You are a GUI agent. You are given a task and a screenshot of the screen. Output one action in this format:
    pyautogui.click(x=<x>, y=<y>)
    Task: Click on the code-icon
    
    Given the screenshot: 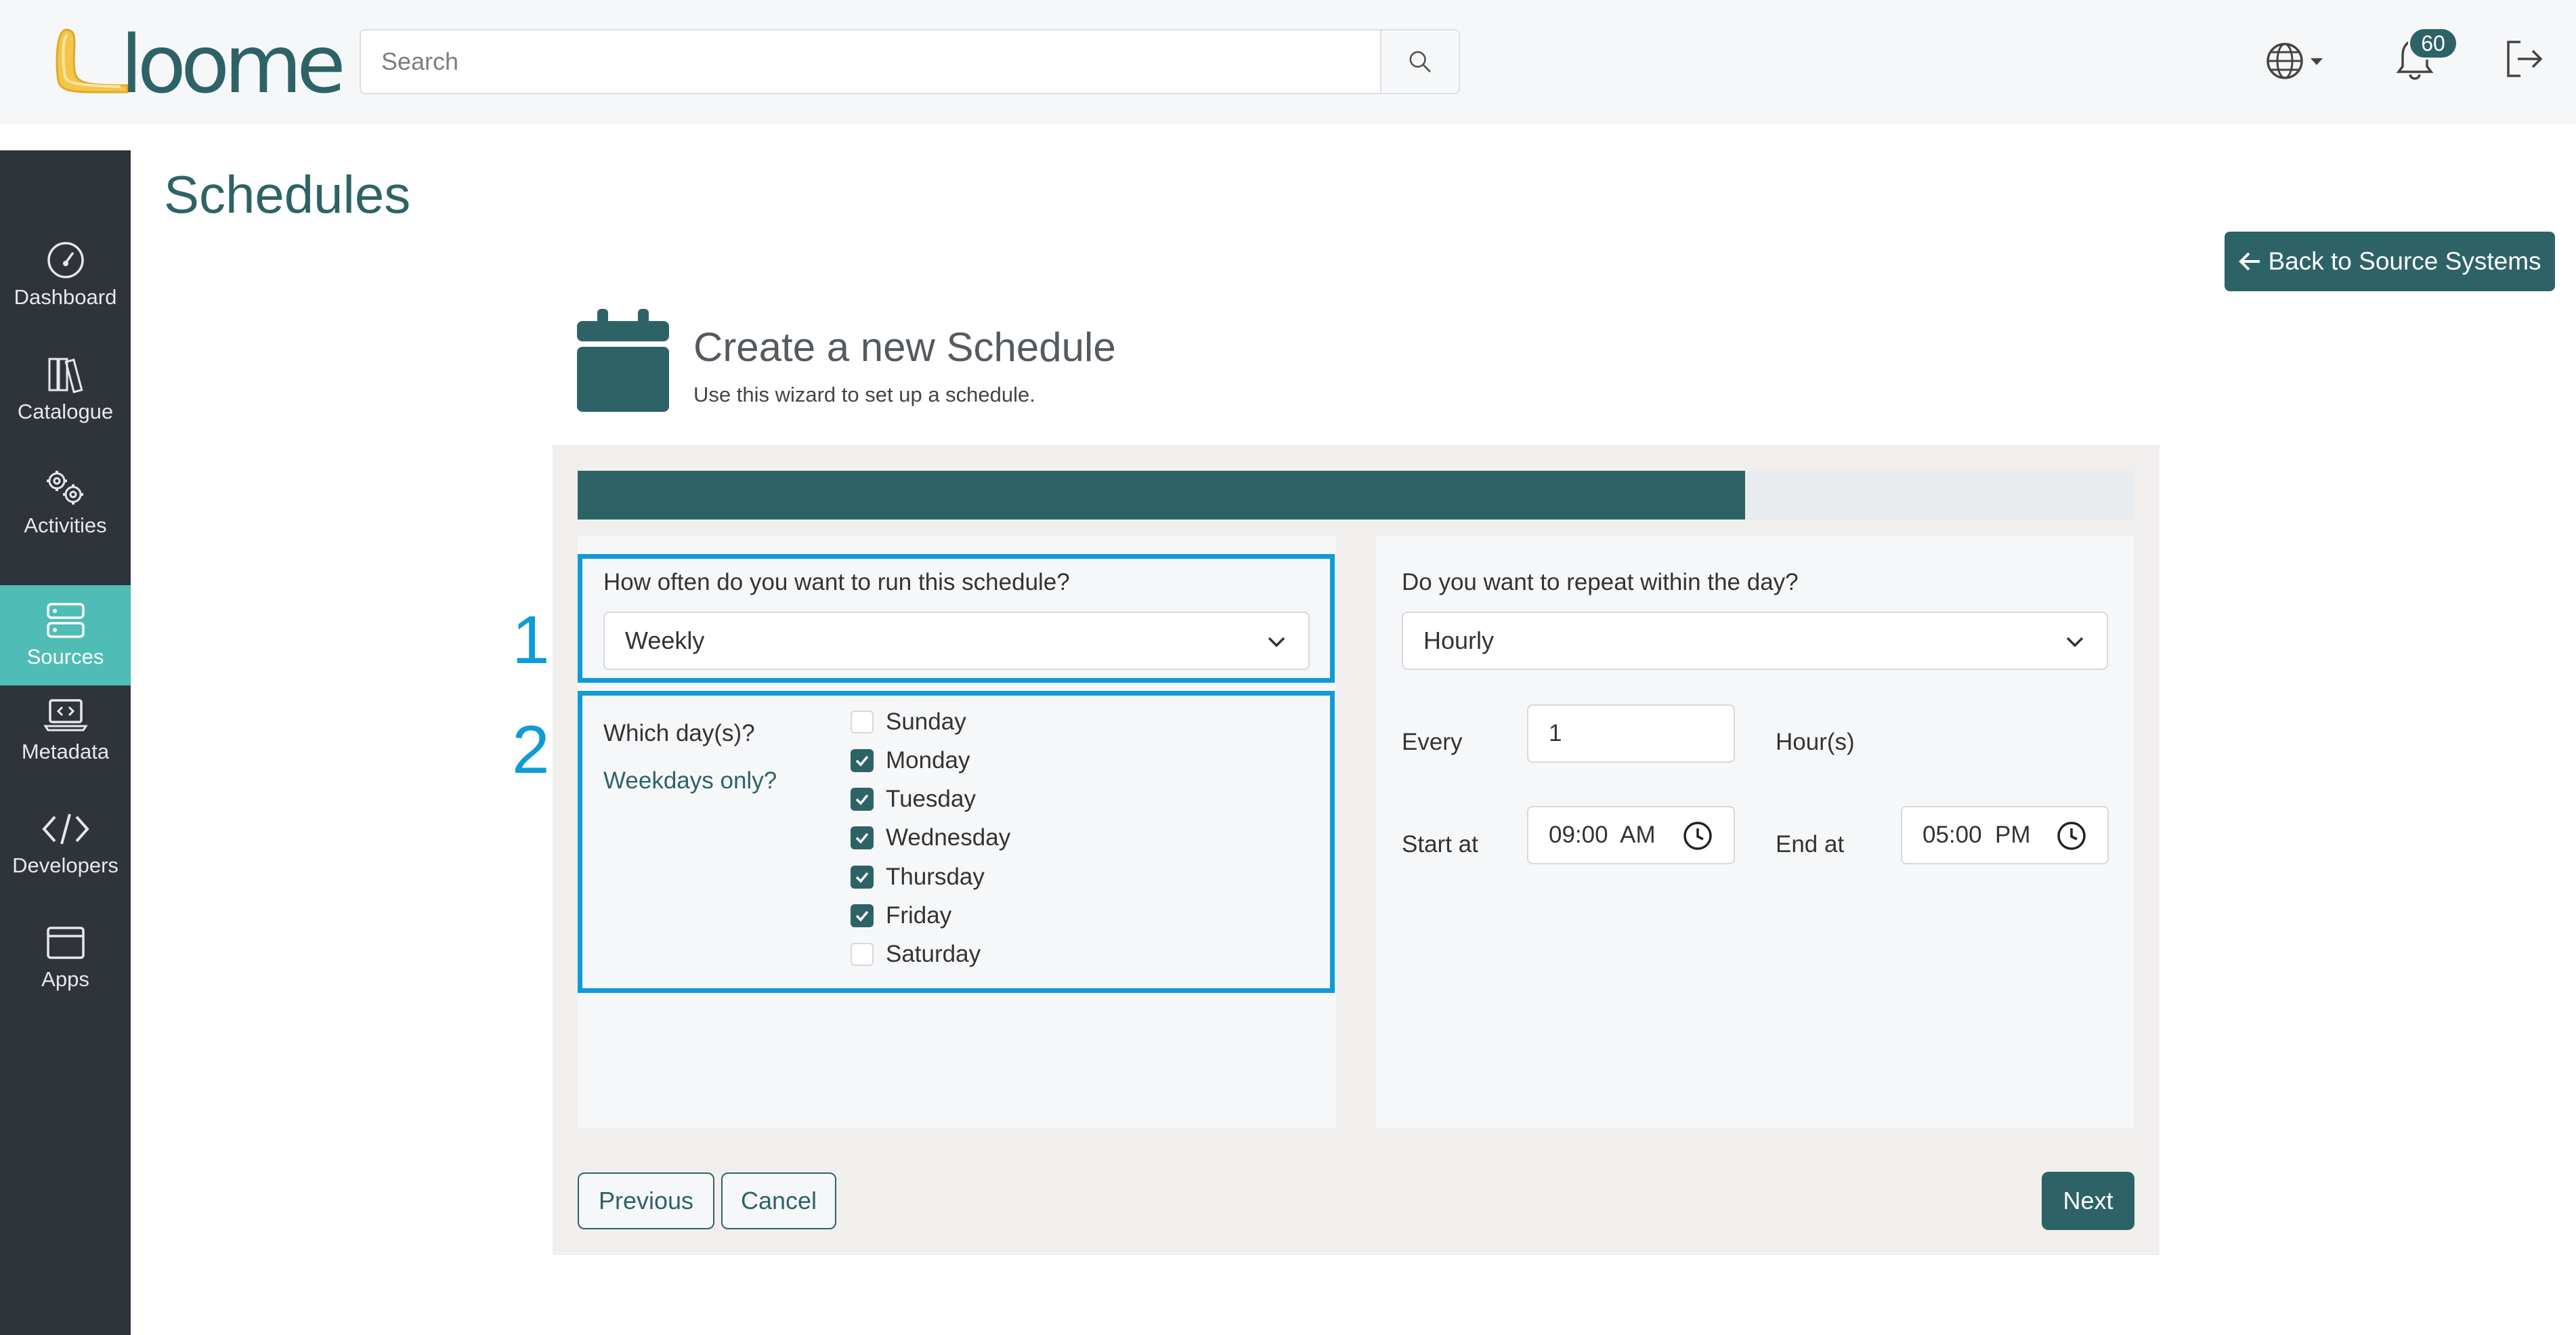 What is the action you would take?
    pyautogui.click(x=65, y=829)
    